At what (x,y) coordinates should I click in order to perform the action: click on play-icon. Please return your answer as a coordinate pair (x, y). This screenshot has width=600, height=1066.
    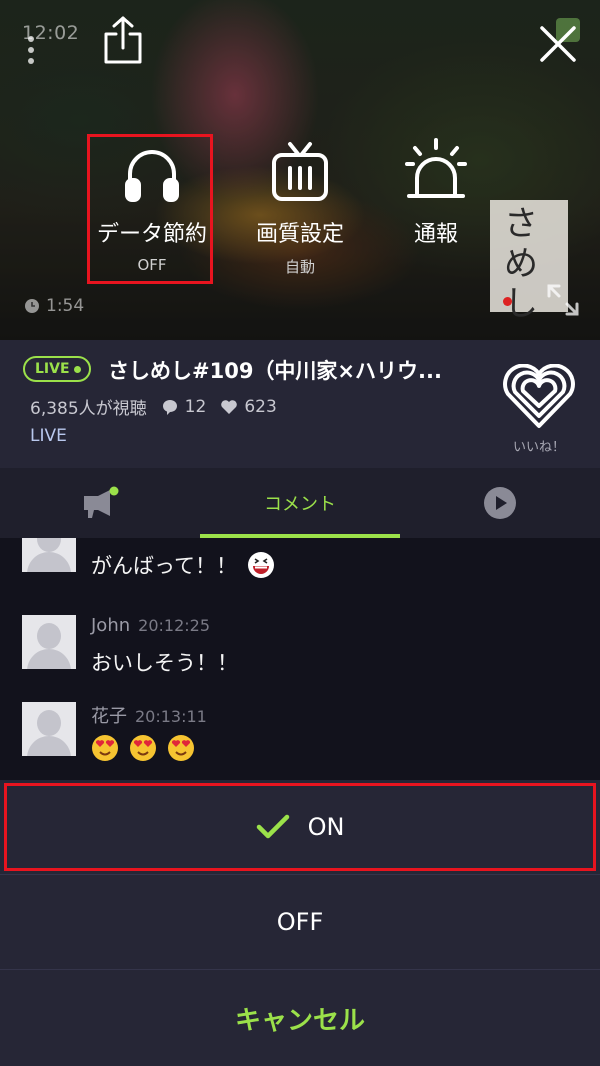
    Looking at the image, I should click on (500, 503).